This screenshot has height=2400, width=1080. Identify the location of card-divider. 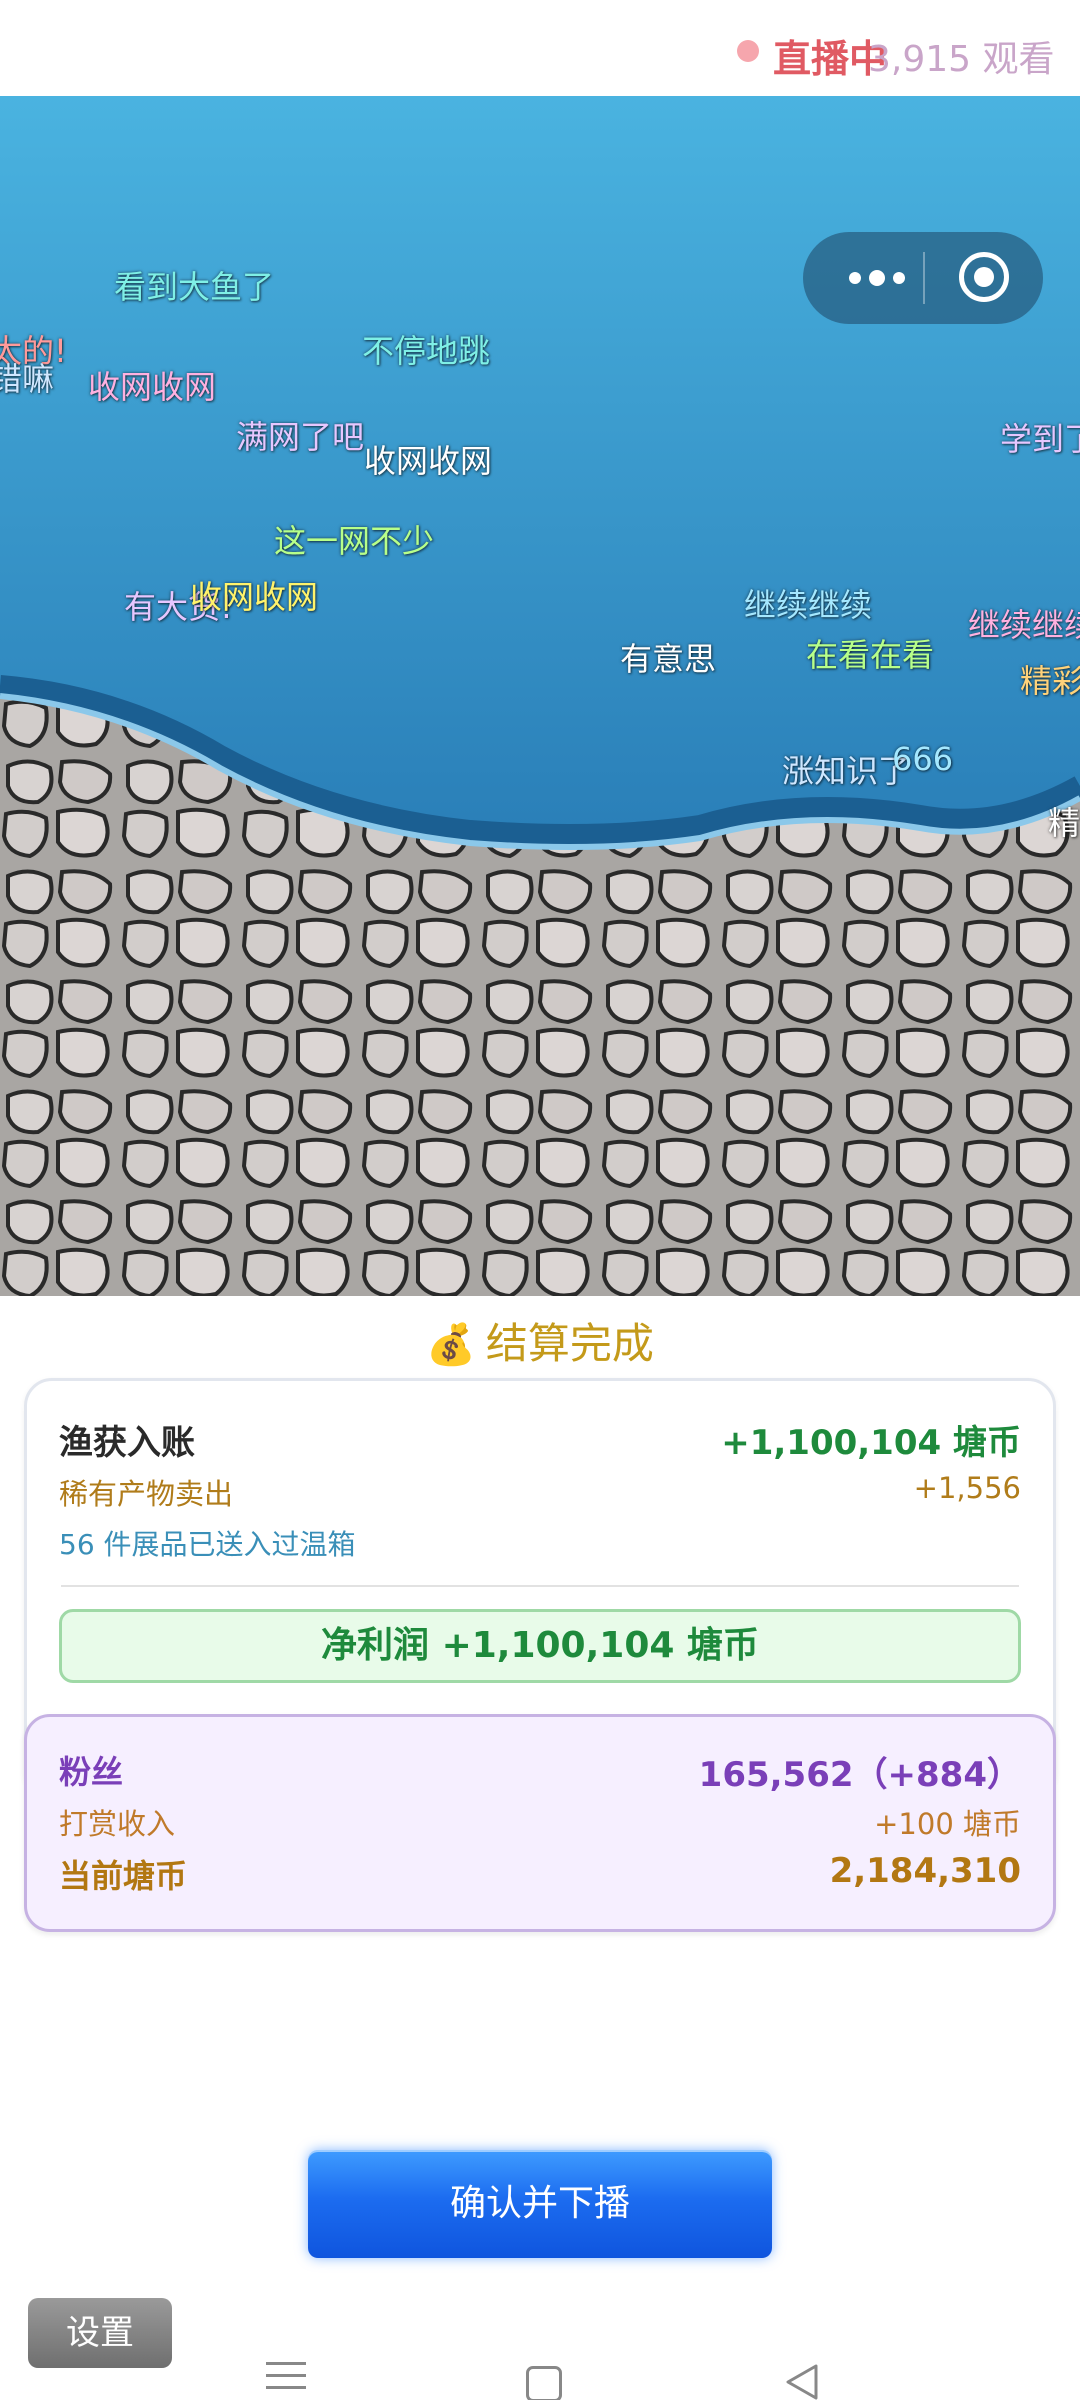
(540, 1586).